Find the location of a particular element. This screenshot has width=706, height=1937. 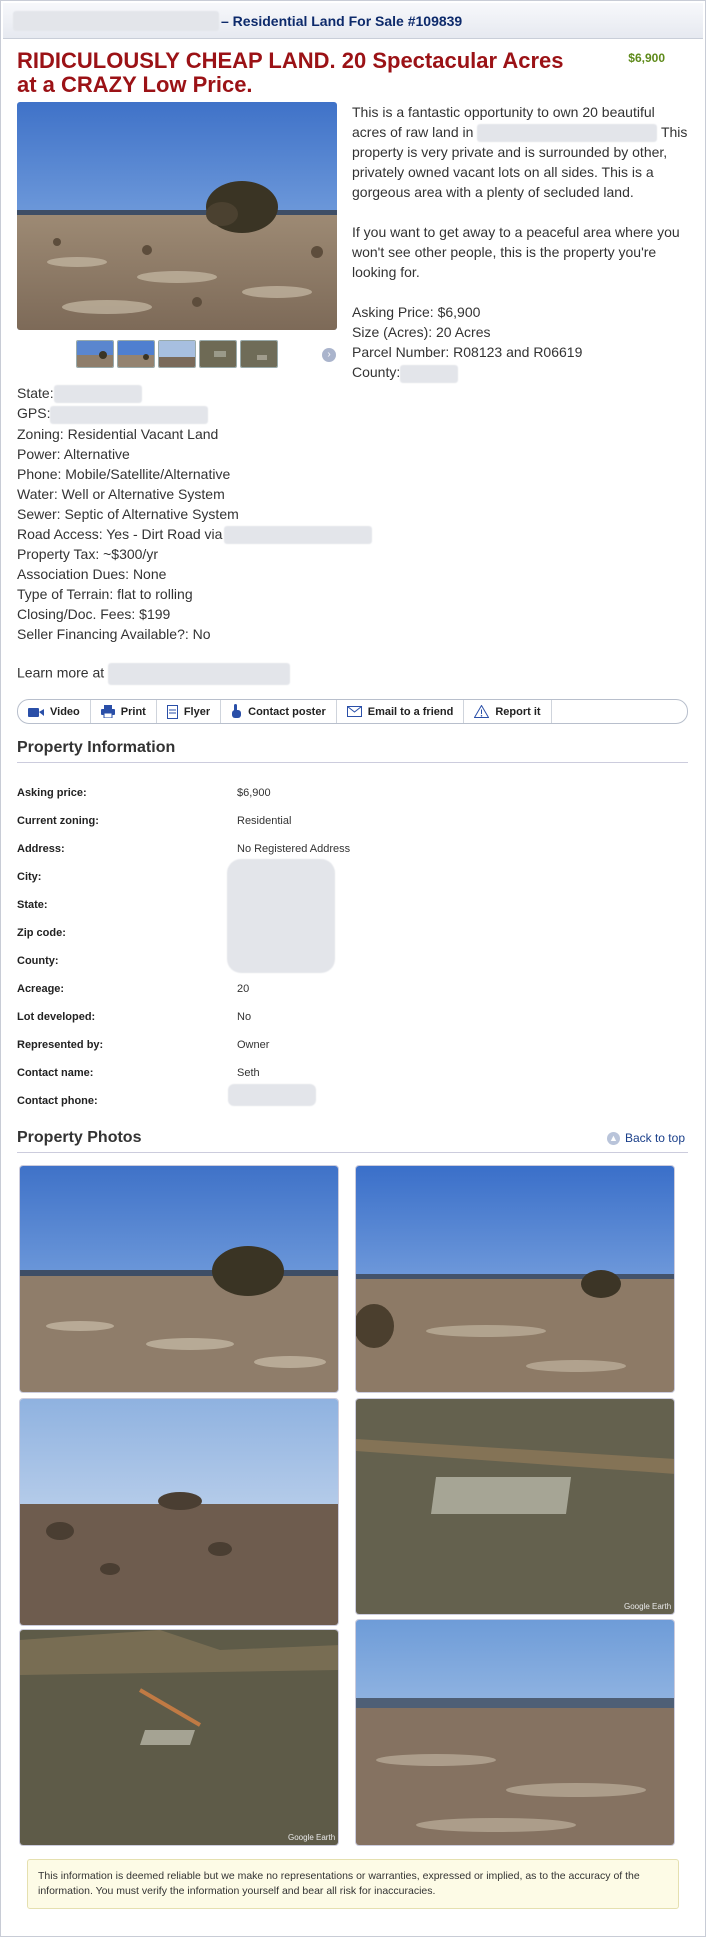

redacted-location is located at coordinates (567, 133).